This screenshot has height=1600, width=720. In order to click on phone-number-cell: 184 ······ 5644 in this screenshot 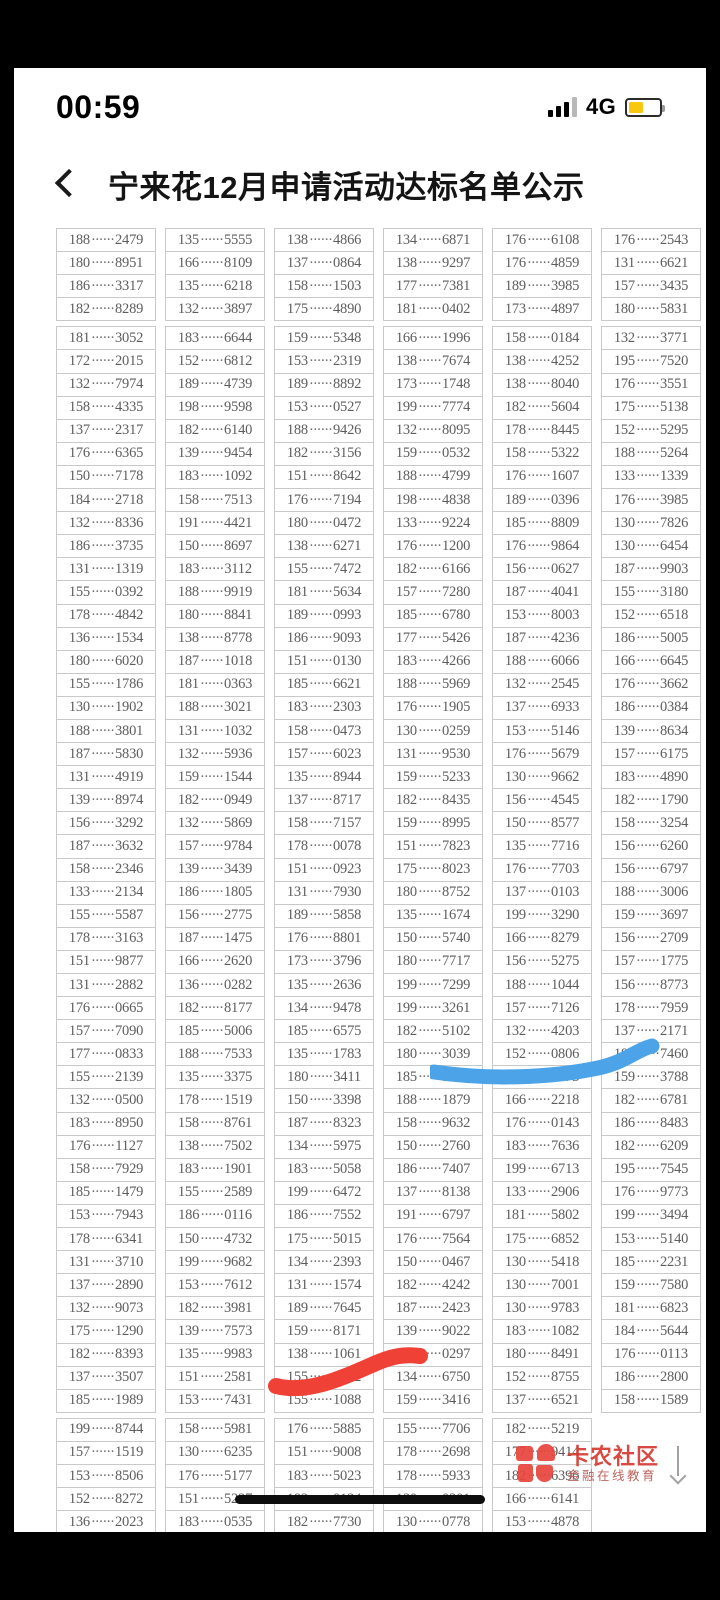, I will do `click(651, 1332)`.